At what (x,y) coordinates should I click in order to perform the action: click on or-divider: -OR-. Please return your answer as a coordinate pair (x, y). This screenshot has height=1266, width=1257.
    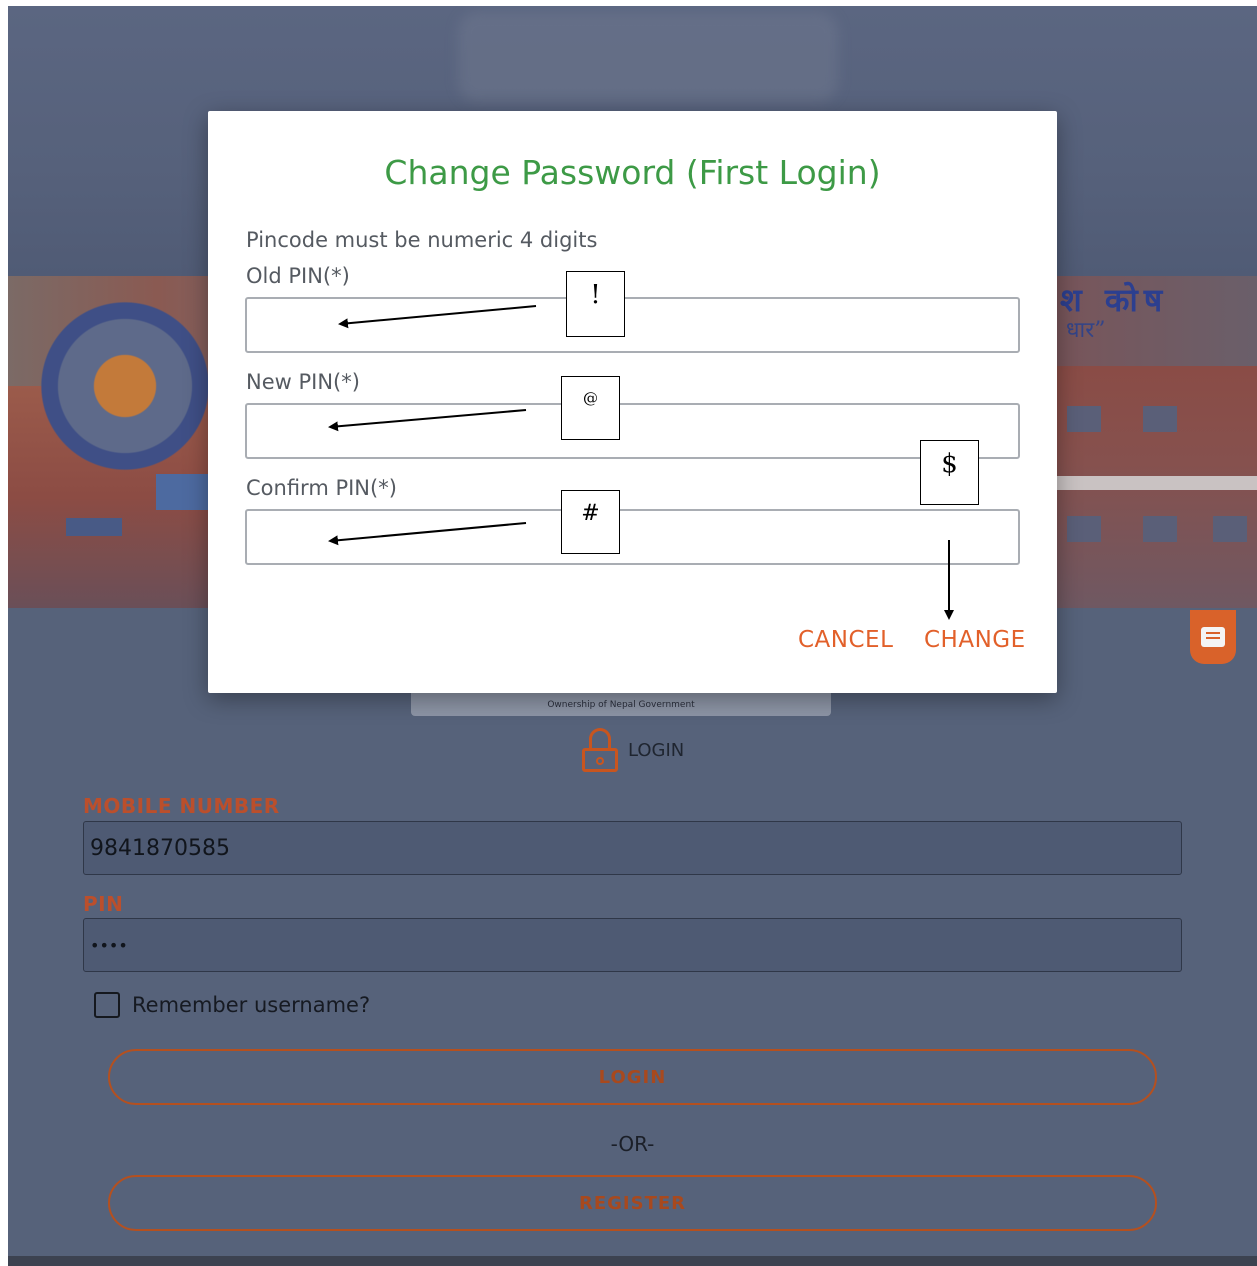
    Looking at the image, I should click on (632, 1144).